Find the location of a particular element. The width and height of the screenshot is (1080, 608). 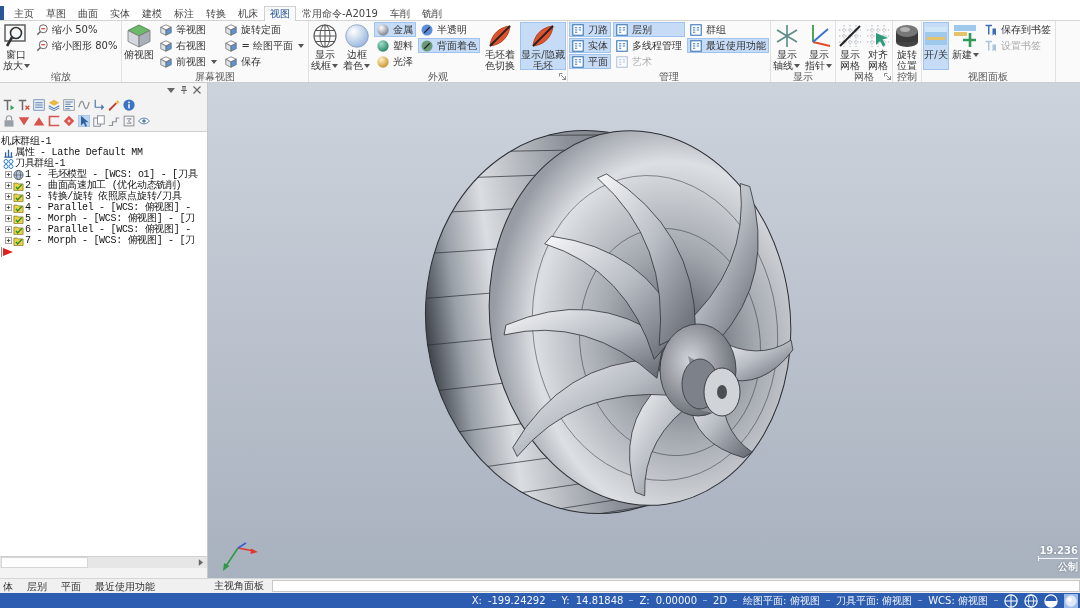

wave-icon is located at coordinates (84, 105).